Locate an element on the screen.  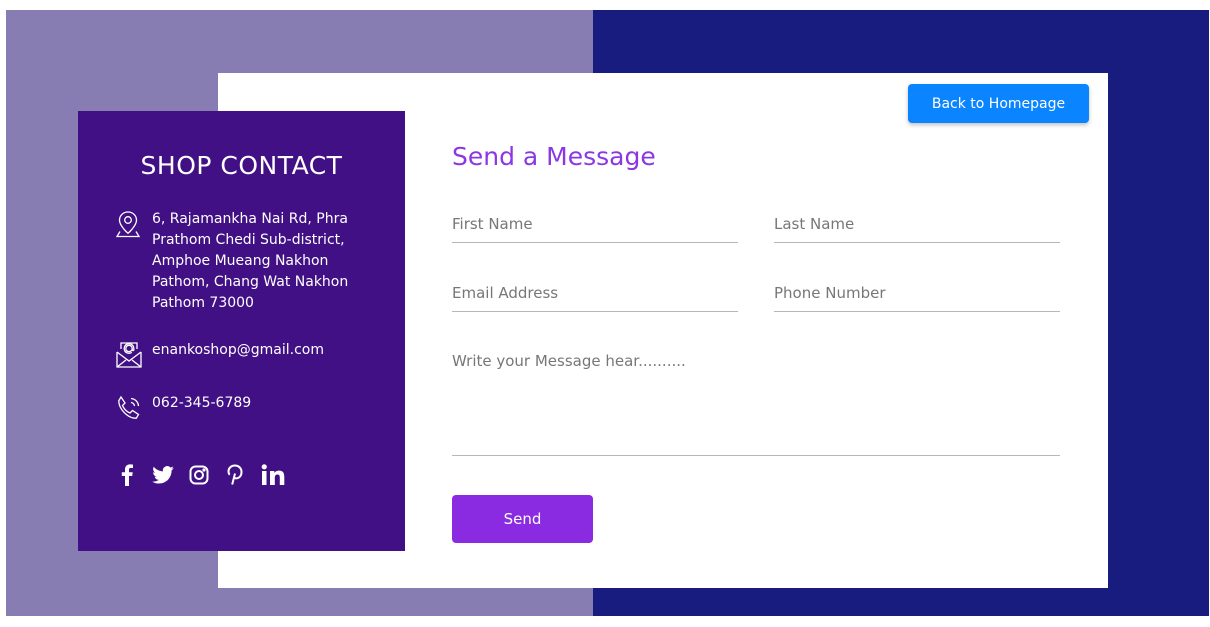
shop-contact-title: SHOP CONTACT is located at coordinates (241, 165).